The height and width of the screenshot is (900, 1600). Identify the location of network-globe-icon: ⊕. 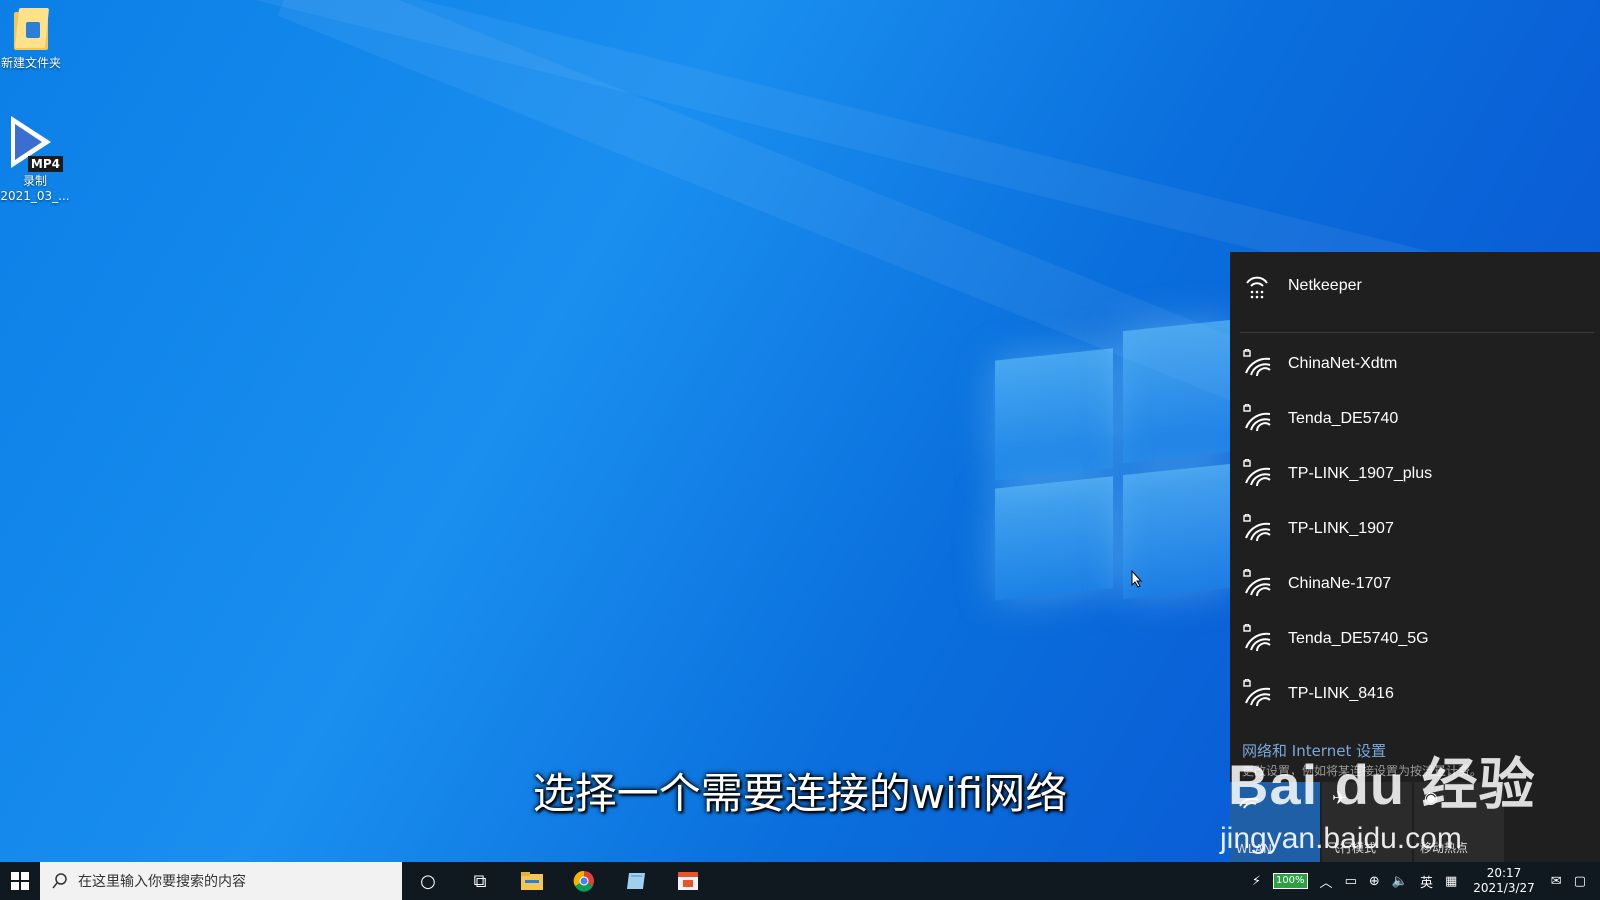
(1374, 881).